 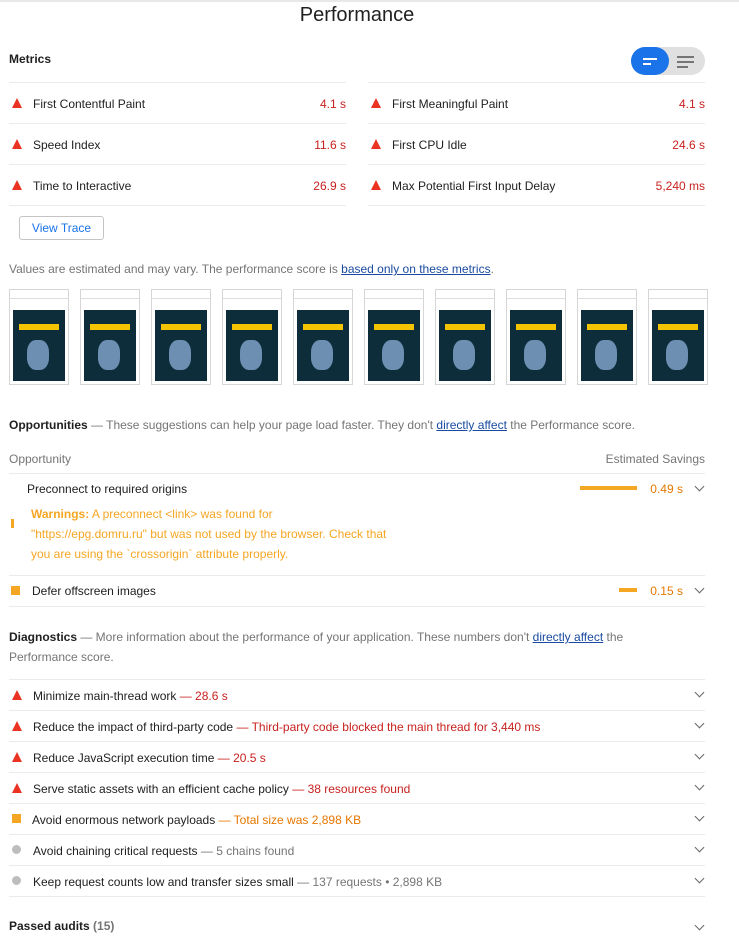 I want to click on metric-row: First Contentful Paint 4.1 s, so click(x=177, y=102).